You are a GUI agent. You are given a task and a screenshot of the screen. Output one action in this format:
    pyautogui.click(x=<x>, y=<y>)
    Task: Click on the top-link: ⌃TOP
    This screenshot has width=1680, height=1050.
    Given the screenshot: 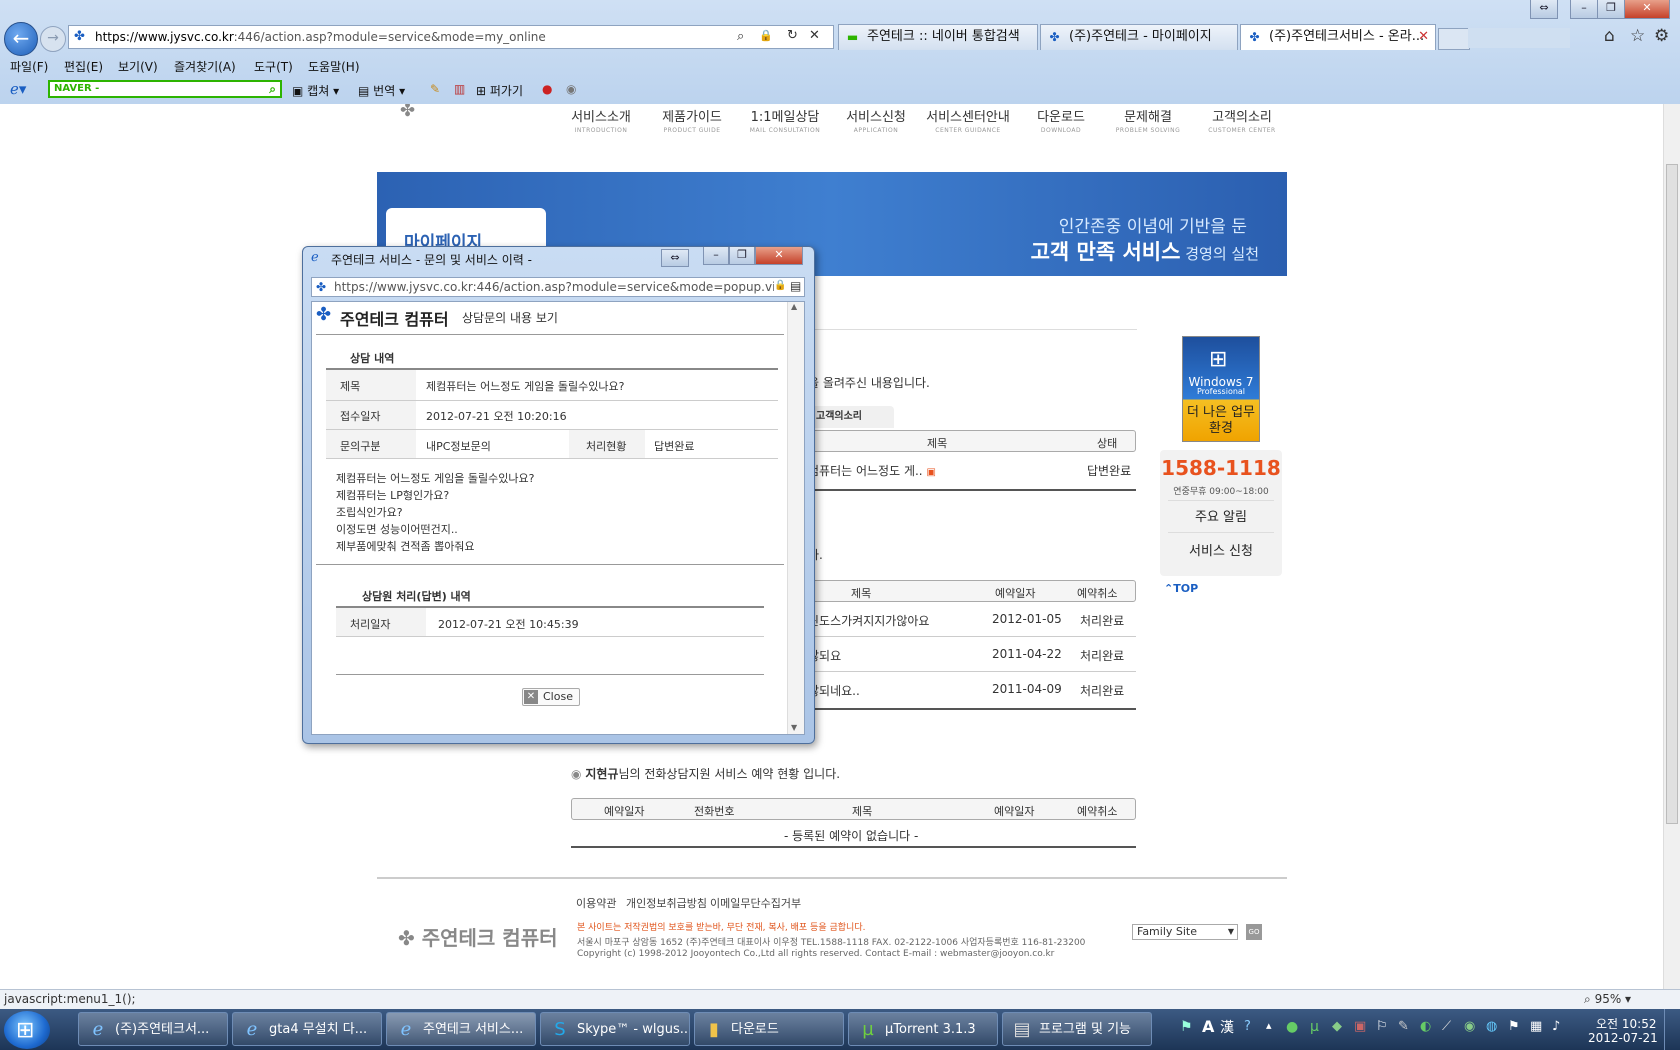 What is the action you would take?
    pyautogui.click(x=1181, y=588)
    